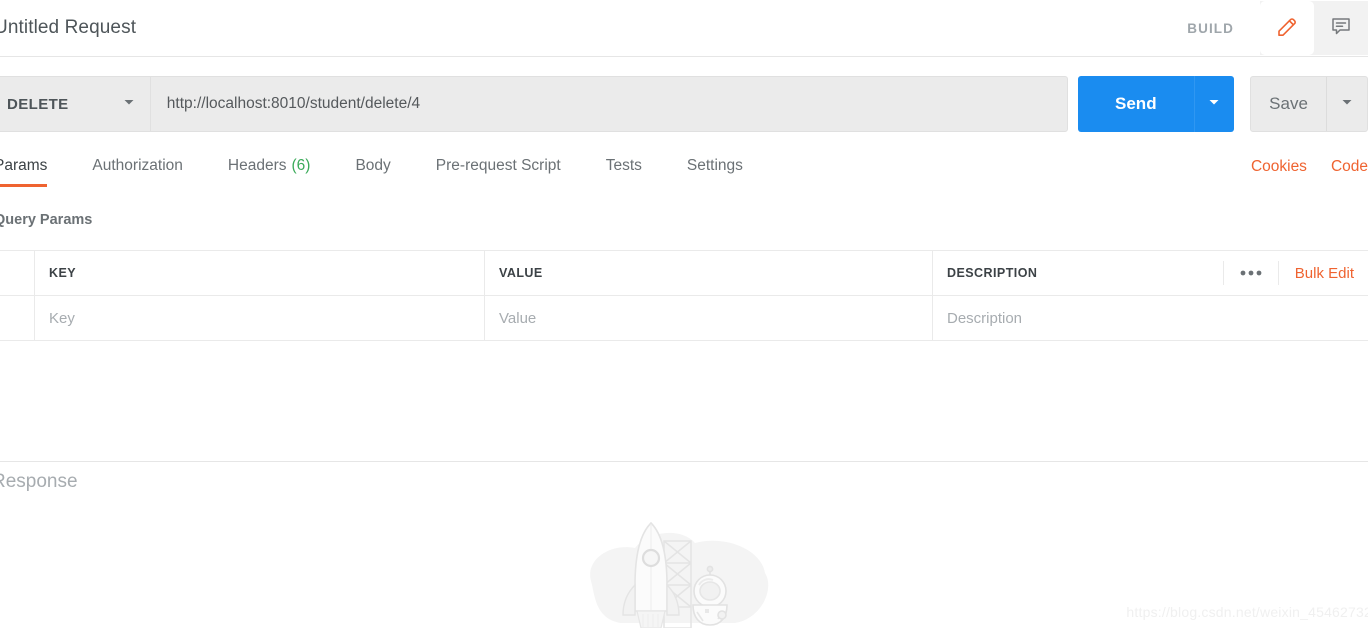  I want to click on tab-pre-request-script: Pre-request Script, so click(498, 171).